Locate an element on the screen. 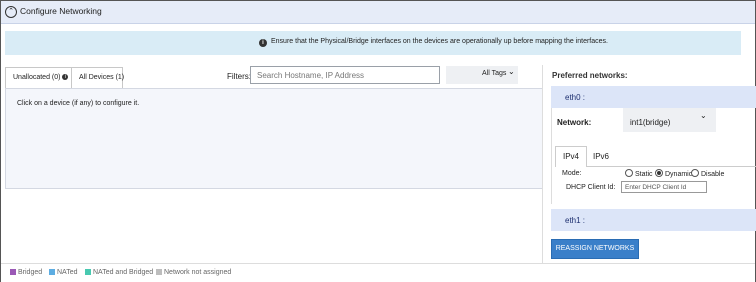  ip-version-tabs: IPv4 IPv6 is located at coordinates (655, 156).